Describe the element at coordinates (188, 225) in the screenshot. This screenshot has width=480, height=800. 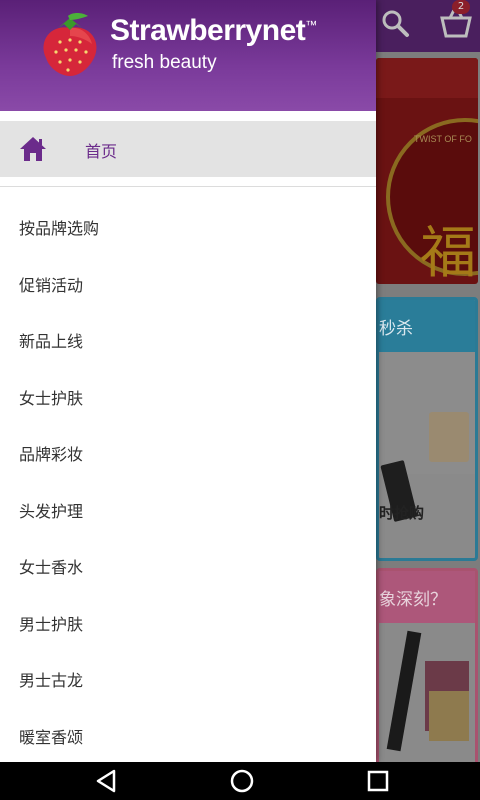
I see `drawer-item-brands: 按品牌选购` at that location.